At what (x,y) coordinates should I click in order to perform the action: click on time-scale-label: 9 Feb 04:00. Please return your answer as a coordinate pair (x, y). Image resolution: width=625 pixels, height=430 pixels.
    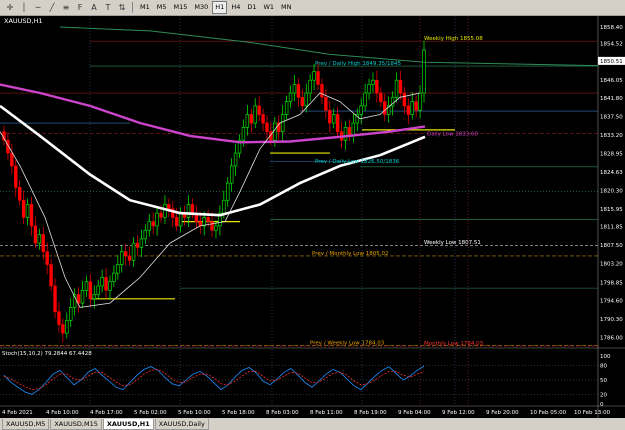
    Looking at the image, I should click on (414, 413).